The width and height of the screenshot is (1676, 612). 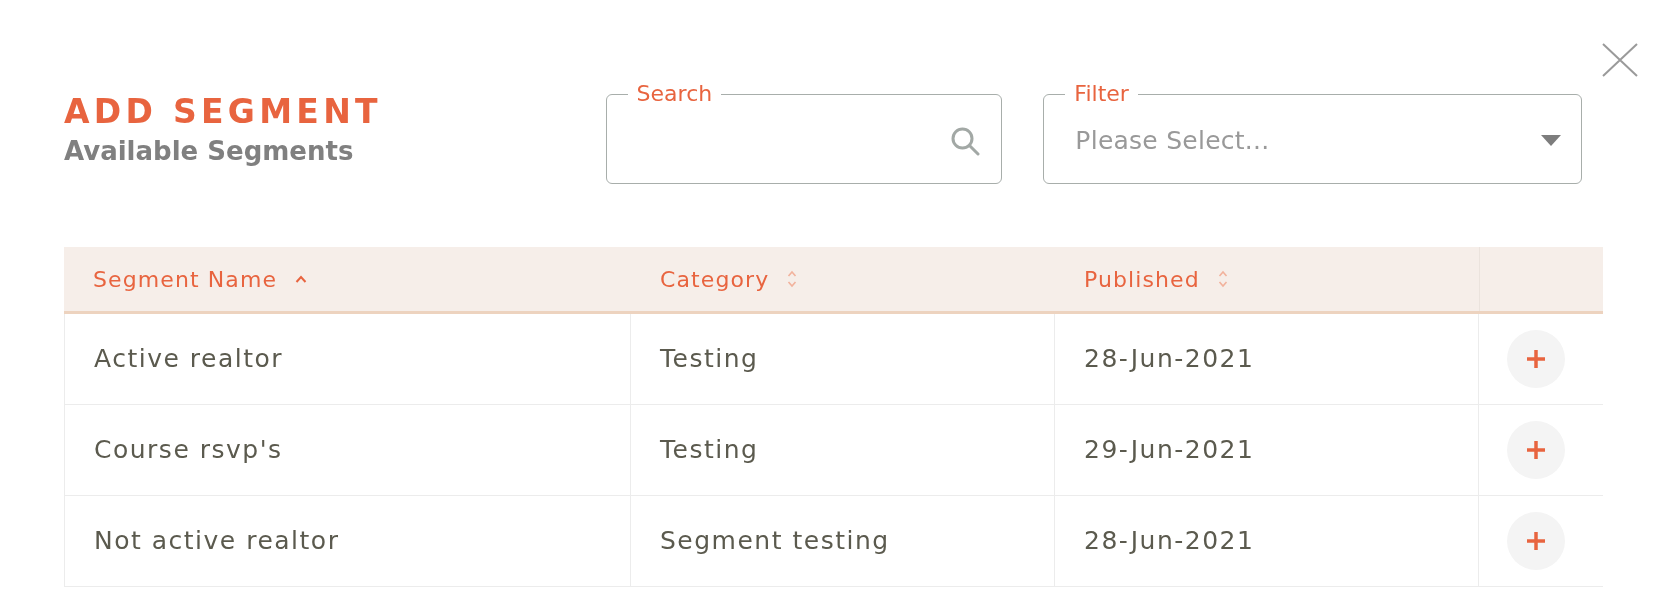 I want to click on column-header: Segment Name, so click(x=347, y=279).